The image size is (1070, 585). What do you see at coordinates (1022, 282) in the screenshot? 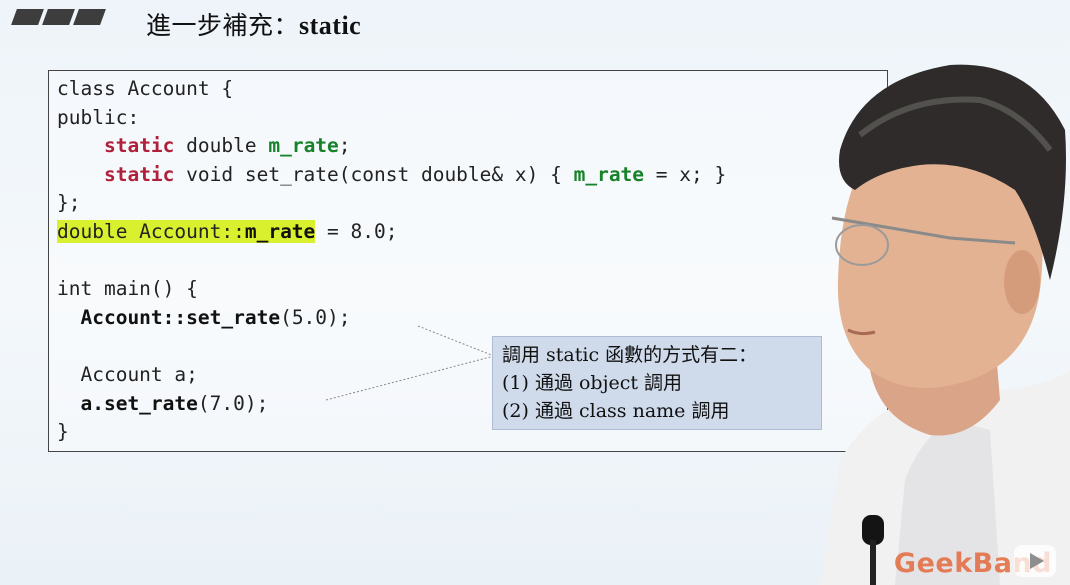
I see `presenter-ear` at bounding box center [1022, 282].